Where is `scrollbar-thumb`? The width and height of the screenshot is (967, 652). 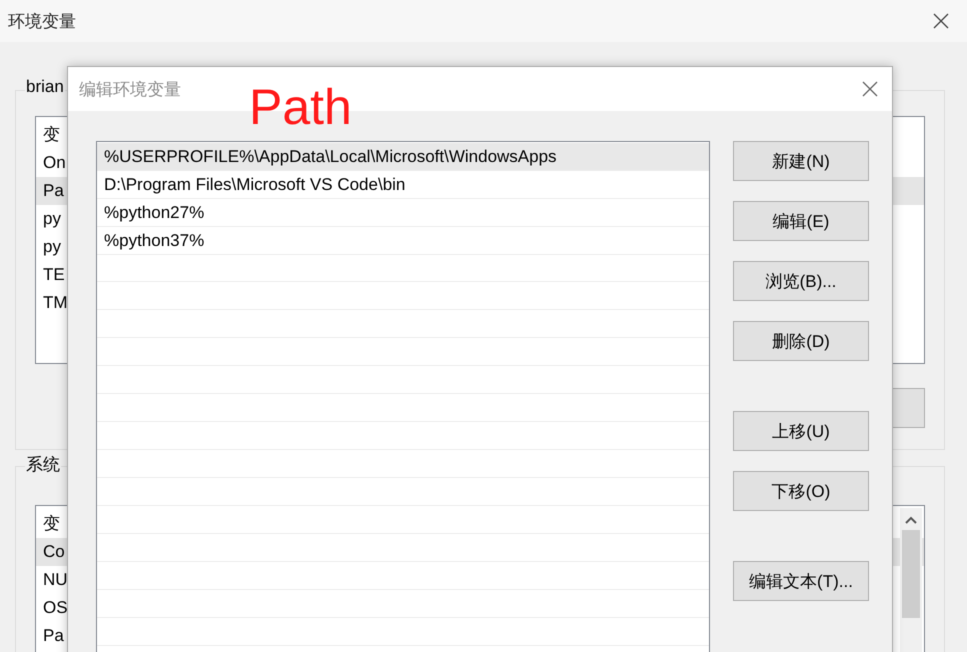
scrollbar-thumb is located at coordinates (911, 574).